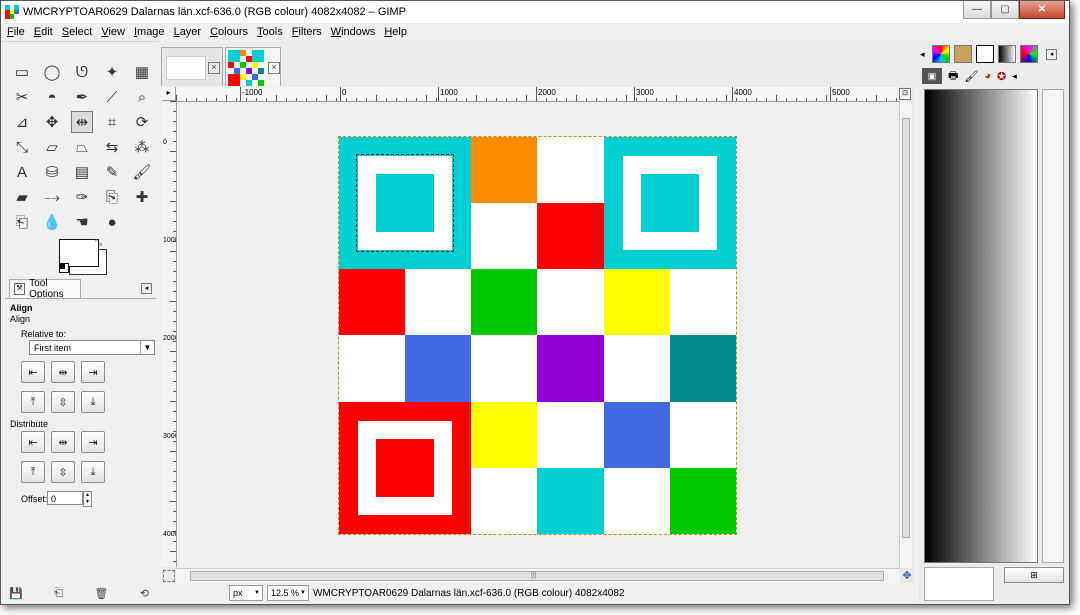 This screenshot has height=615, width=1080. What do you see at coordinates (22, 172) in the screenshot?
I see `text-icon: A` at bounding box center [22, 172].